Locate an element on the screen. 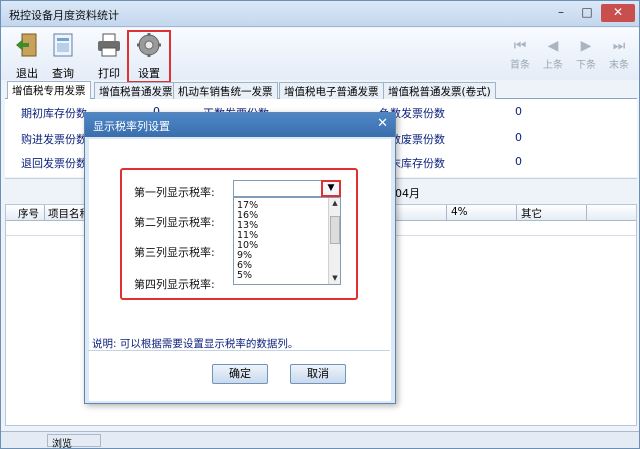  rate-dropdown-list: 17% 16% 13% 11% 10% 9% 6% 5% is located at coordinates (287, 241).